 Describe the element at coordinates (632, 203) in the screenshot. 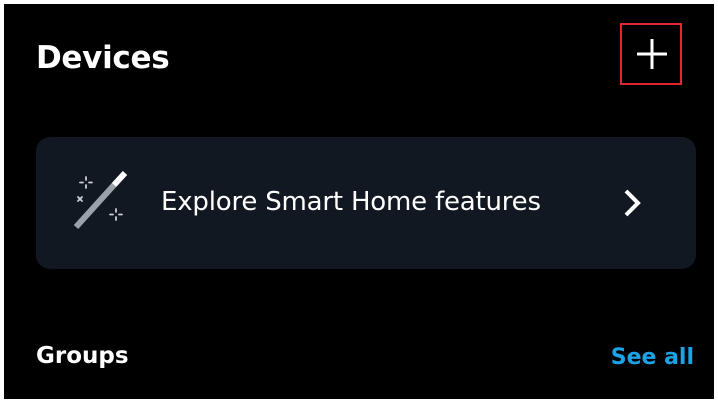

I see `chevron-right-icon` at that location.